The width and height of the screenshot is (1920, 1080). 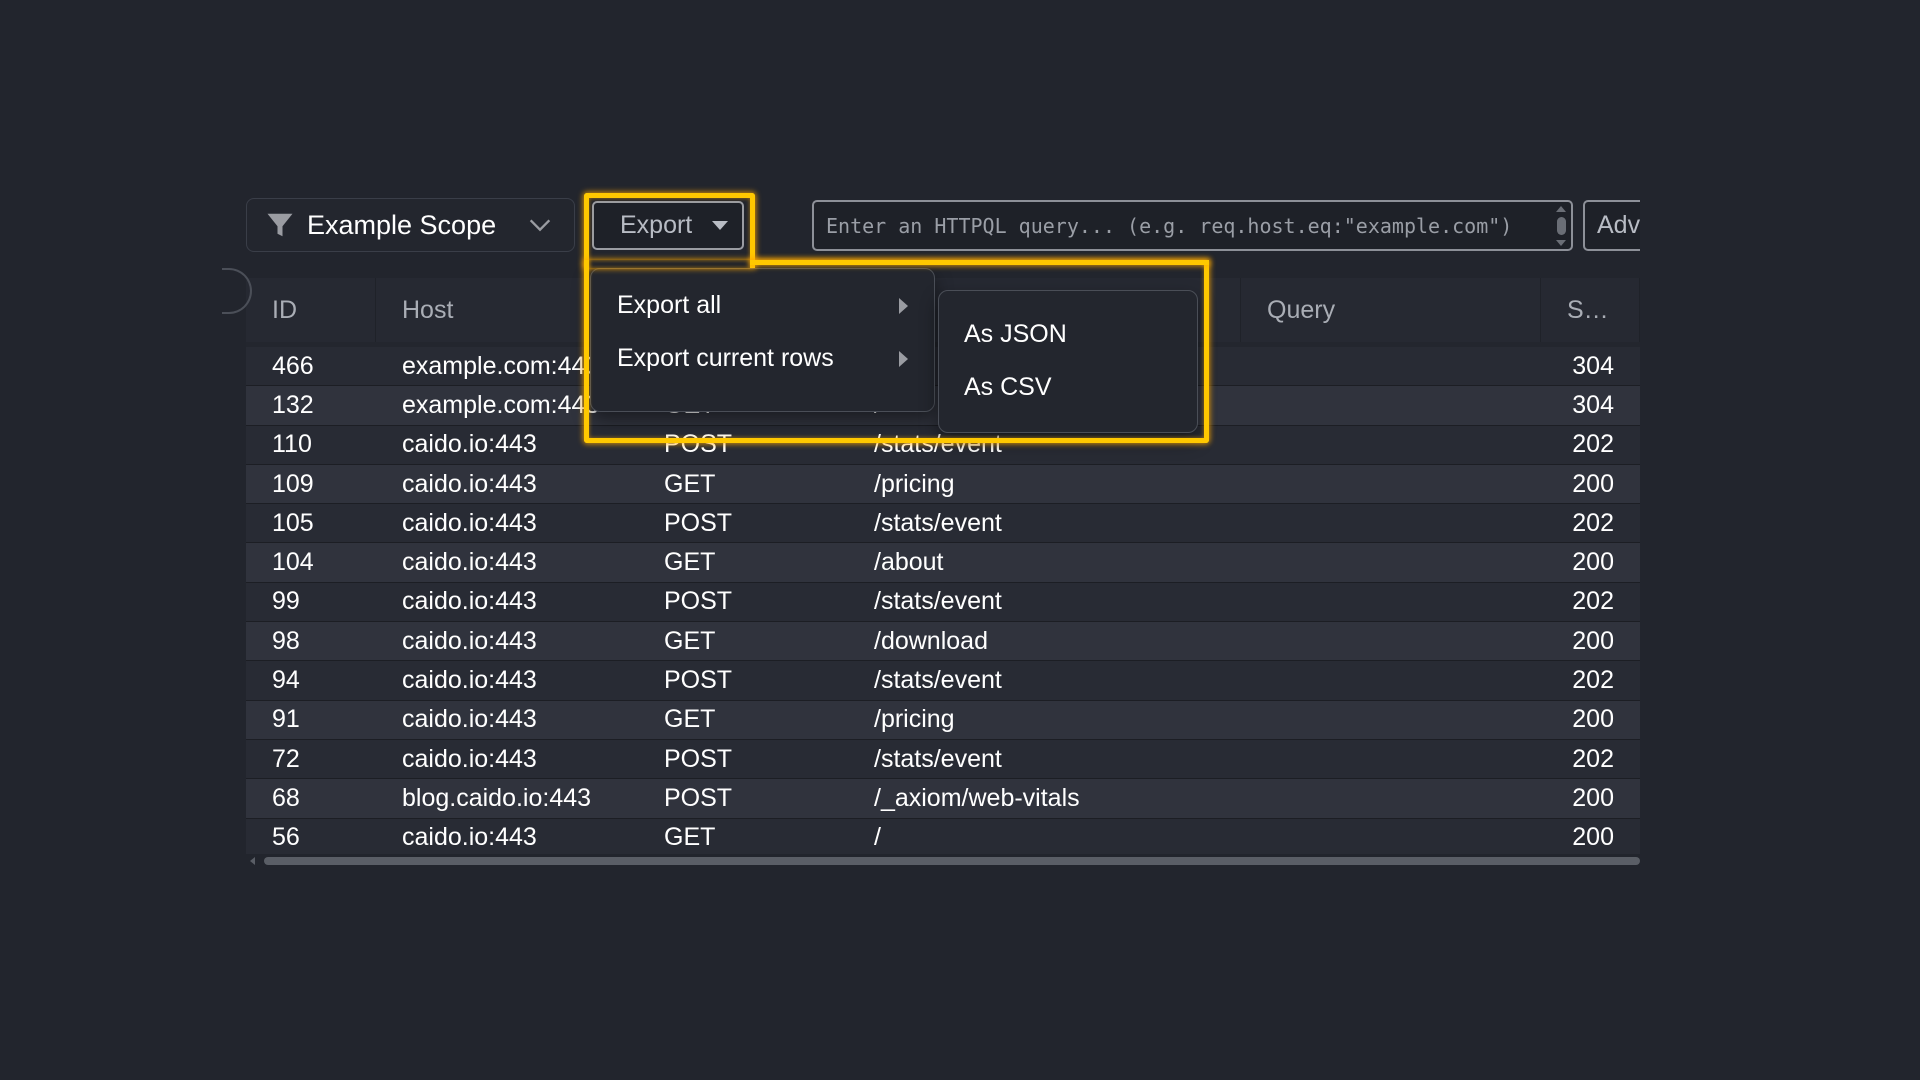 What do you see at coordinates (293, 404) in the screenshot?
I see `cell-id: 132` at bounding box center [293, 404].